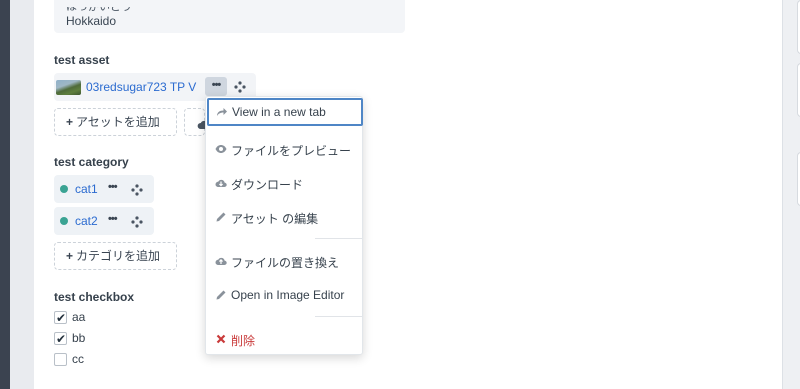 This screenshot has height=389, width=800. What do you see at coordinates (5, 194) in the screenshot?
I see `app-sidebar-edge` at bounding box center [5, 194].